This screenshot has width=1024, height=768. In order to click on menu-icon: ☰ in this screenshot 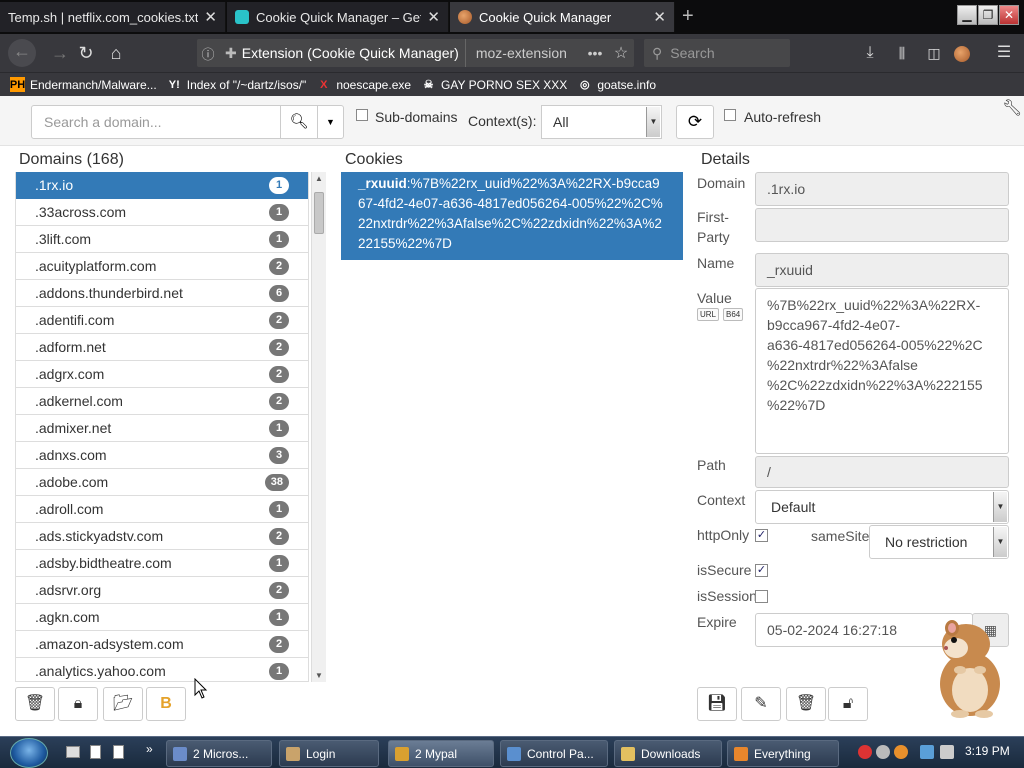, I will do `click(1004, 53)`.